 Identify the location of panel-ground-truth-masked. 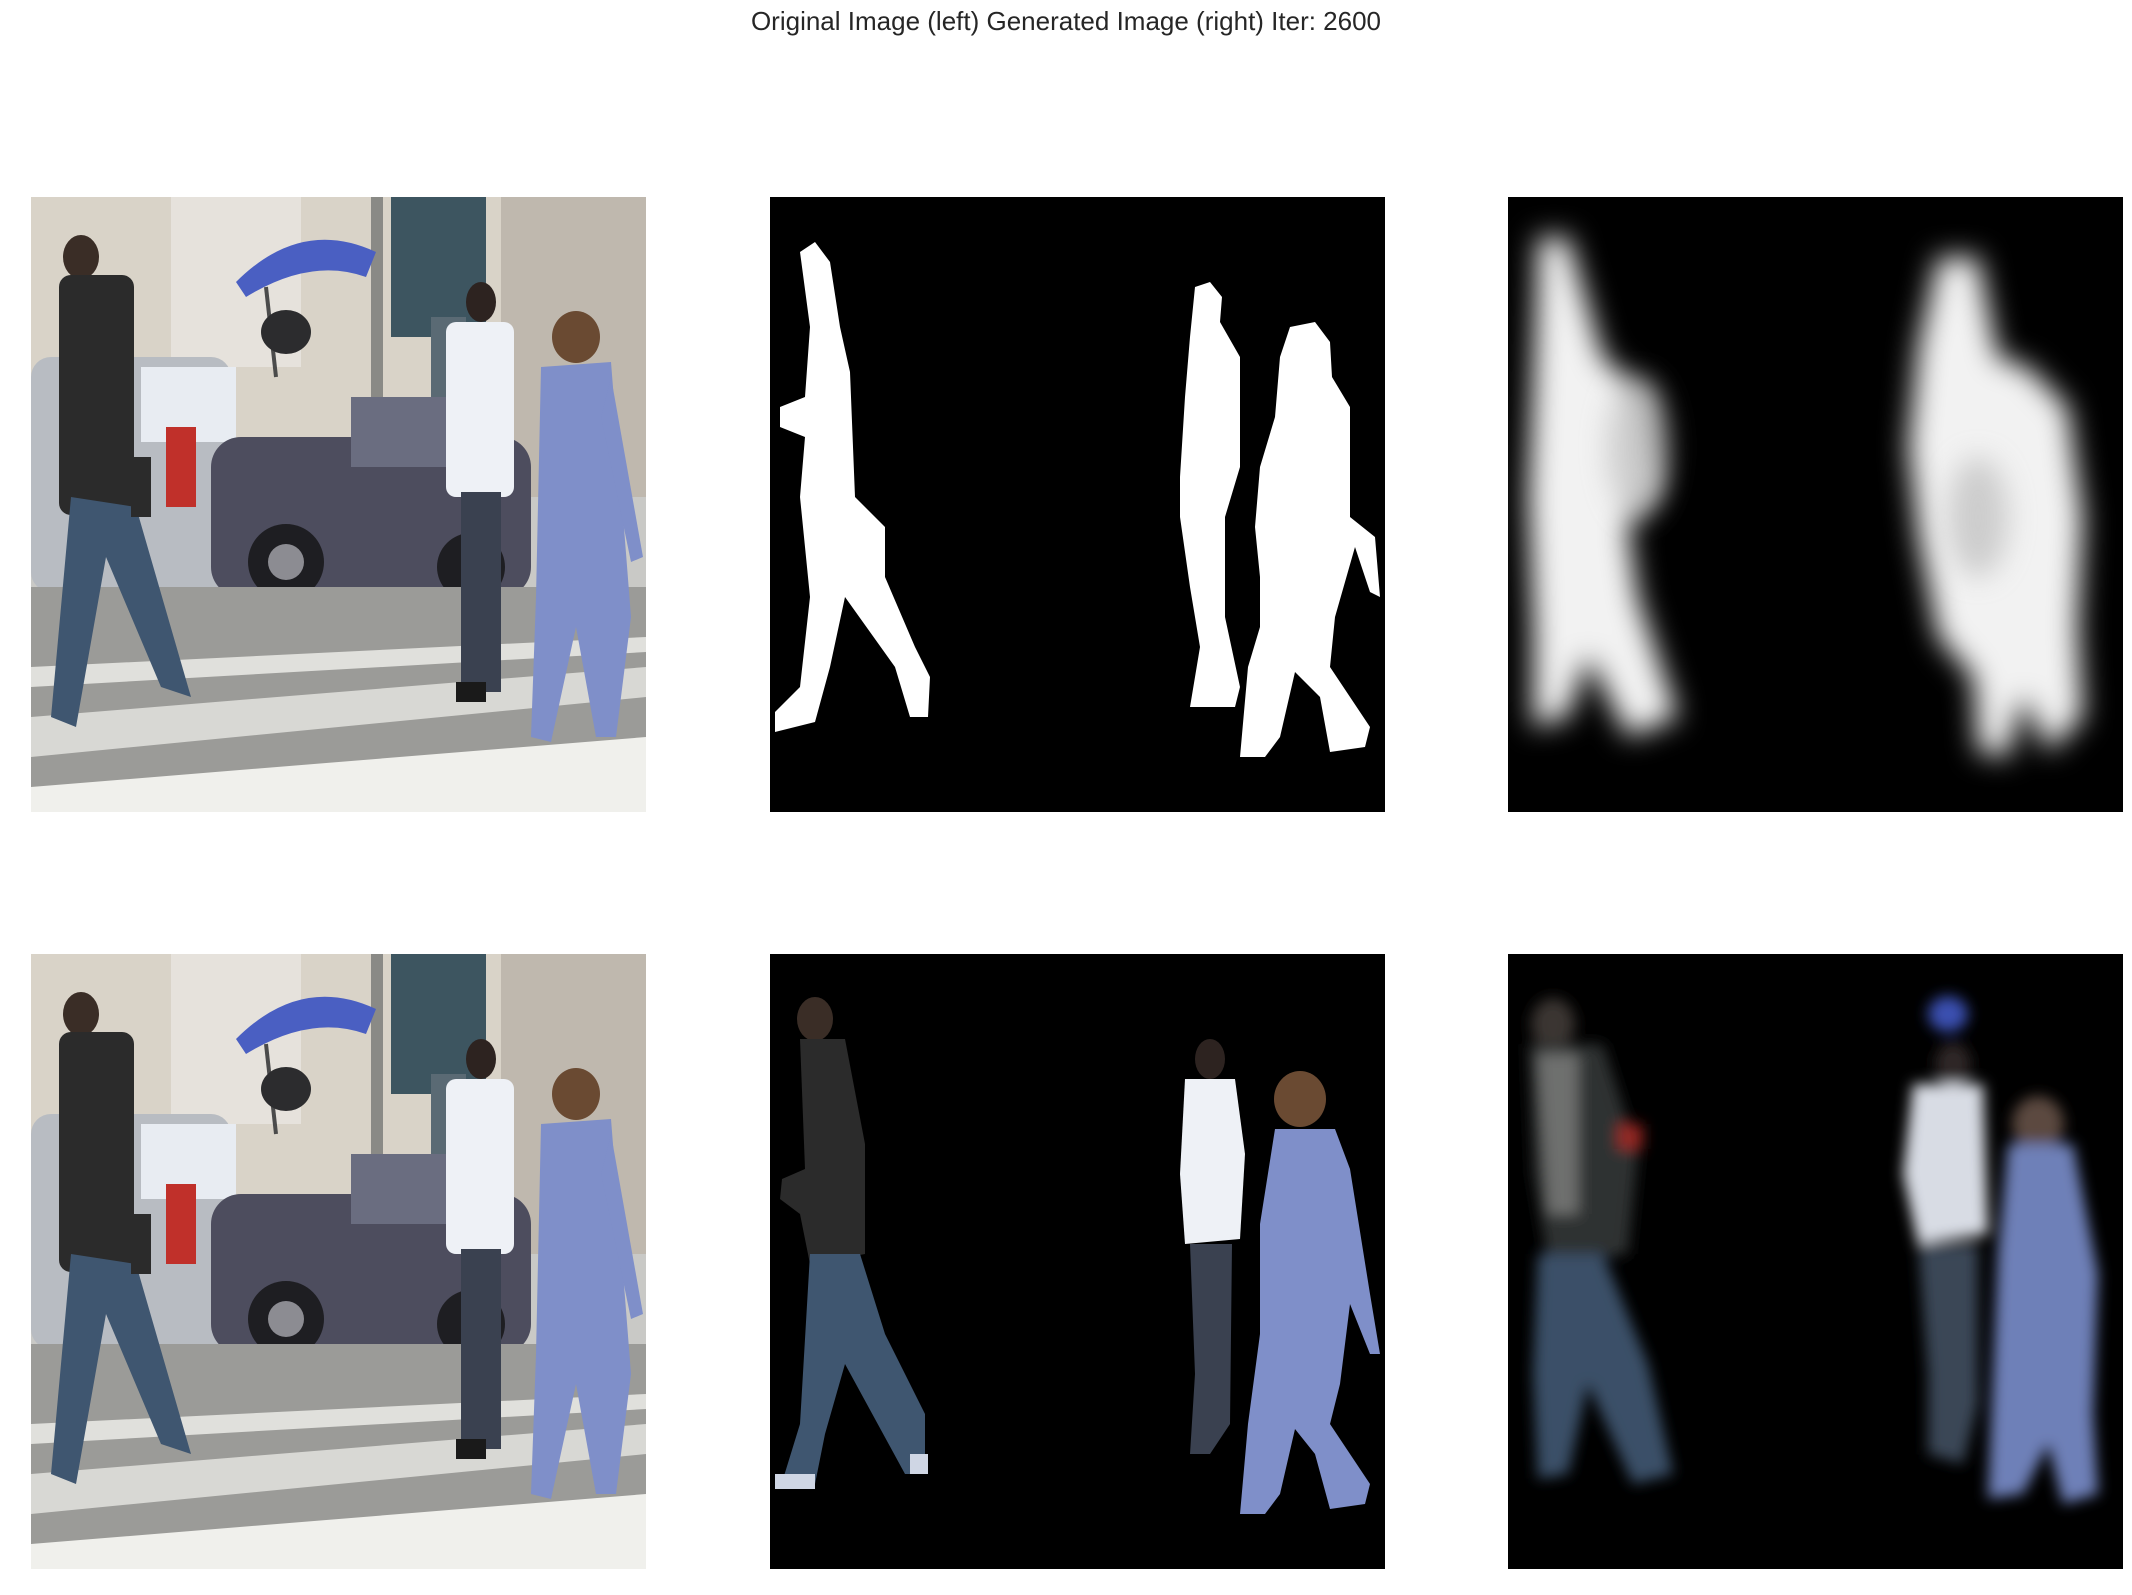
(1077, 1261).